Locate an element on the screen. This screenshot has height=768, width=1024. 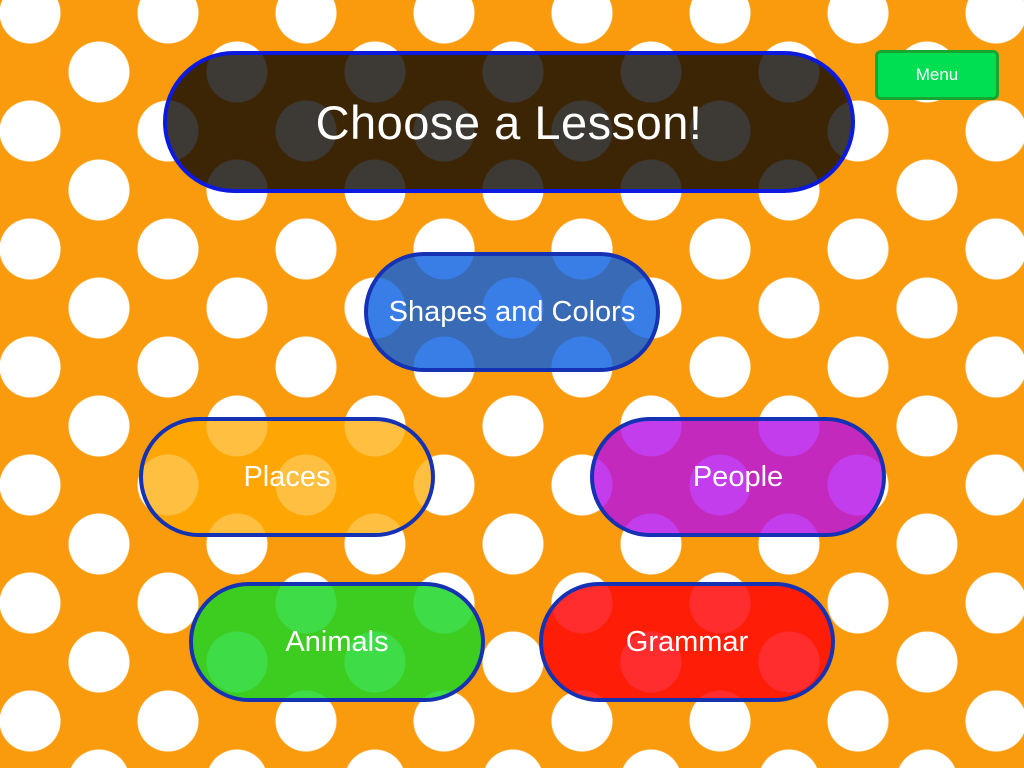
lesson-label: Shapes and Colors is located at coordinates (512, 311).